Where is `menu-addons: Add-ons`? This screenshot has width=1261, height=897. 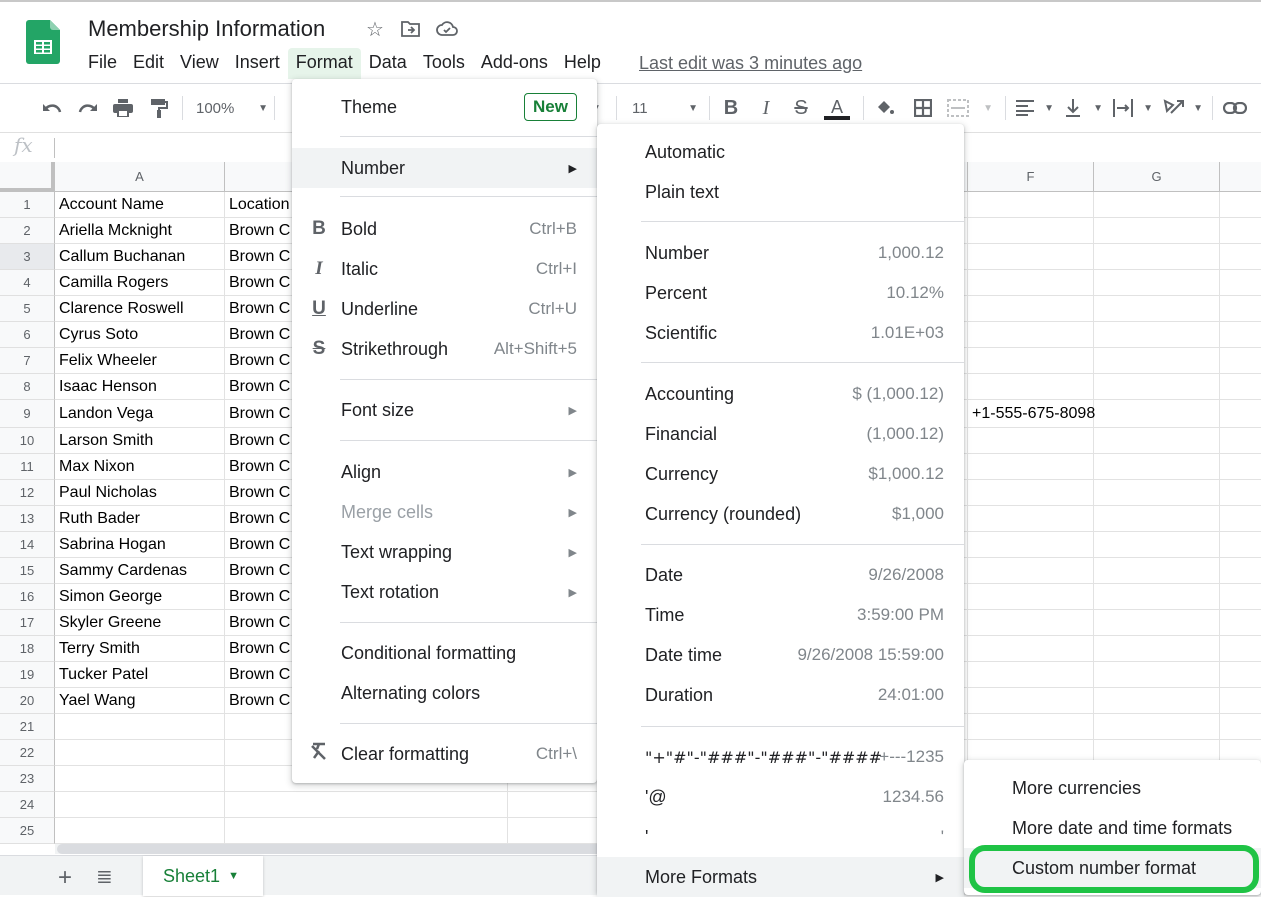
menu-addons: Add-ons is located at coordinates (514, 63).